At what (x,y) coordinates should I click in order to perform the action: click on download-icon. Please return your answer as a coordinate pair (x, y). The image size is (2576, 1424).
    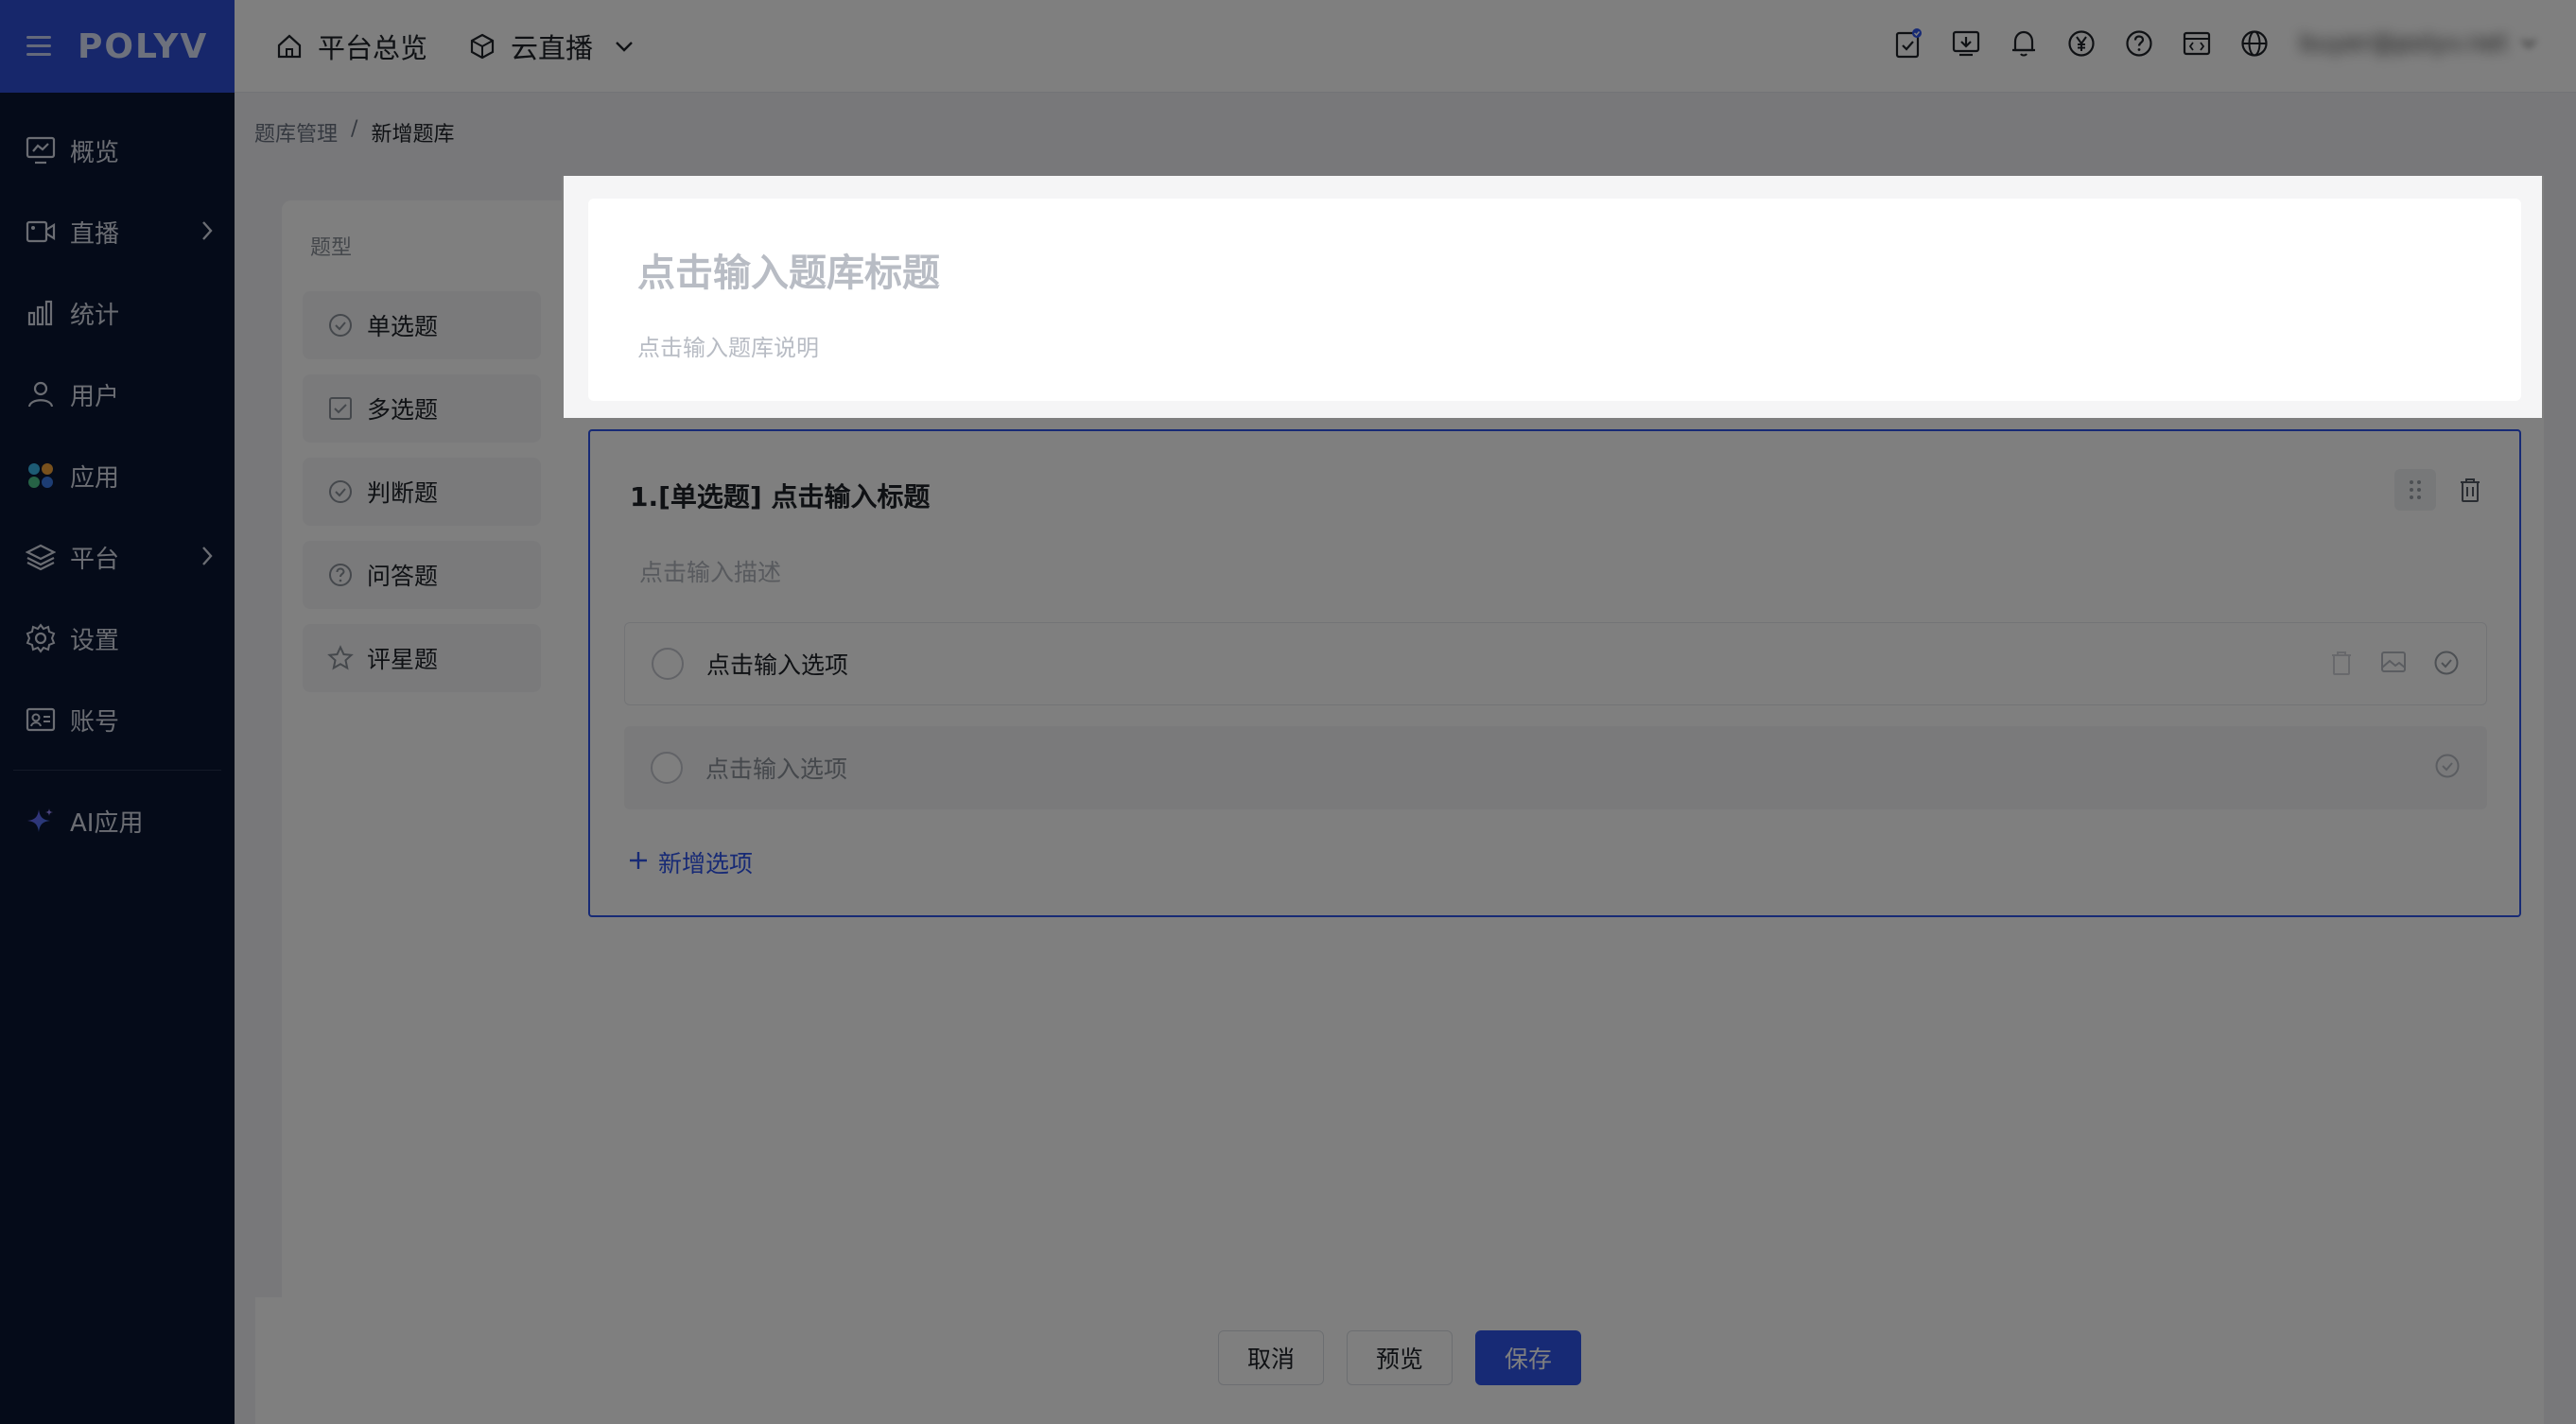
    Looking at the image, I should click on (1966, 44).